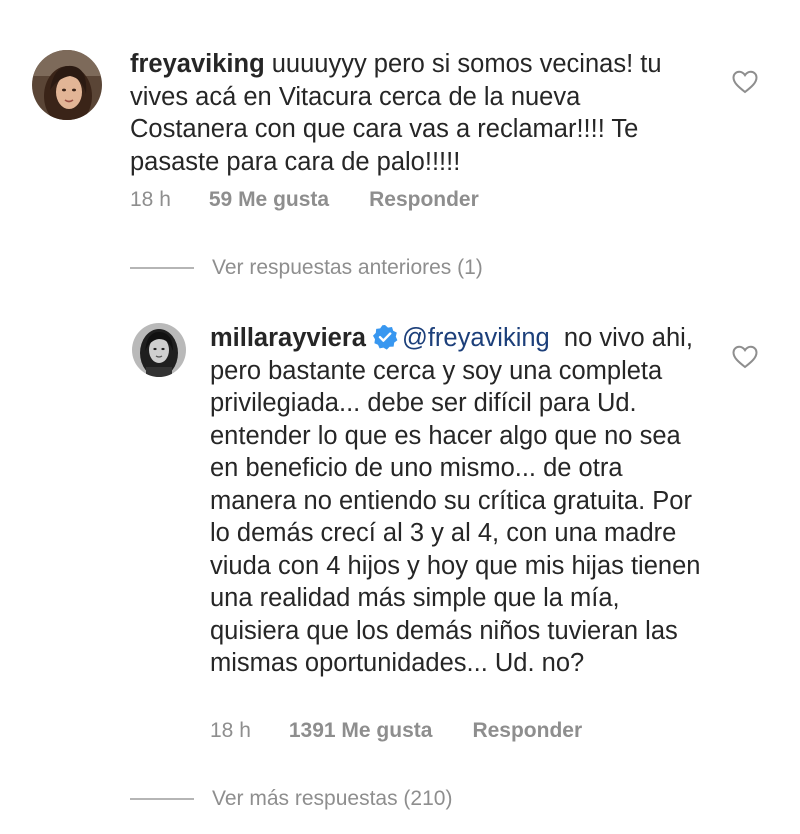  I want to click on verified-badge-icon, so click(385, 337).